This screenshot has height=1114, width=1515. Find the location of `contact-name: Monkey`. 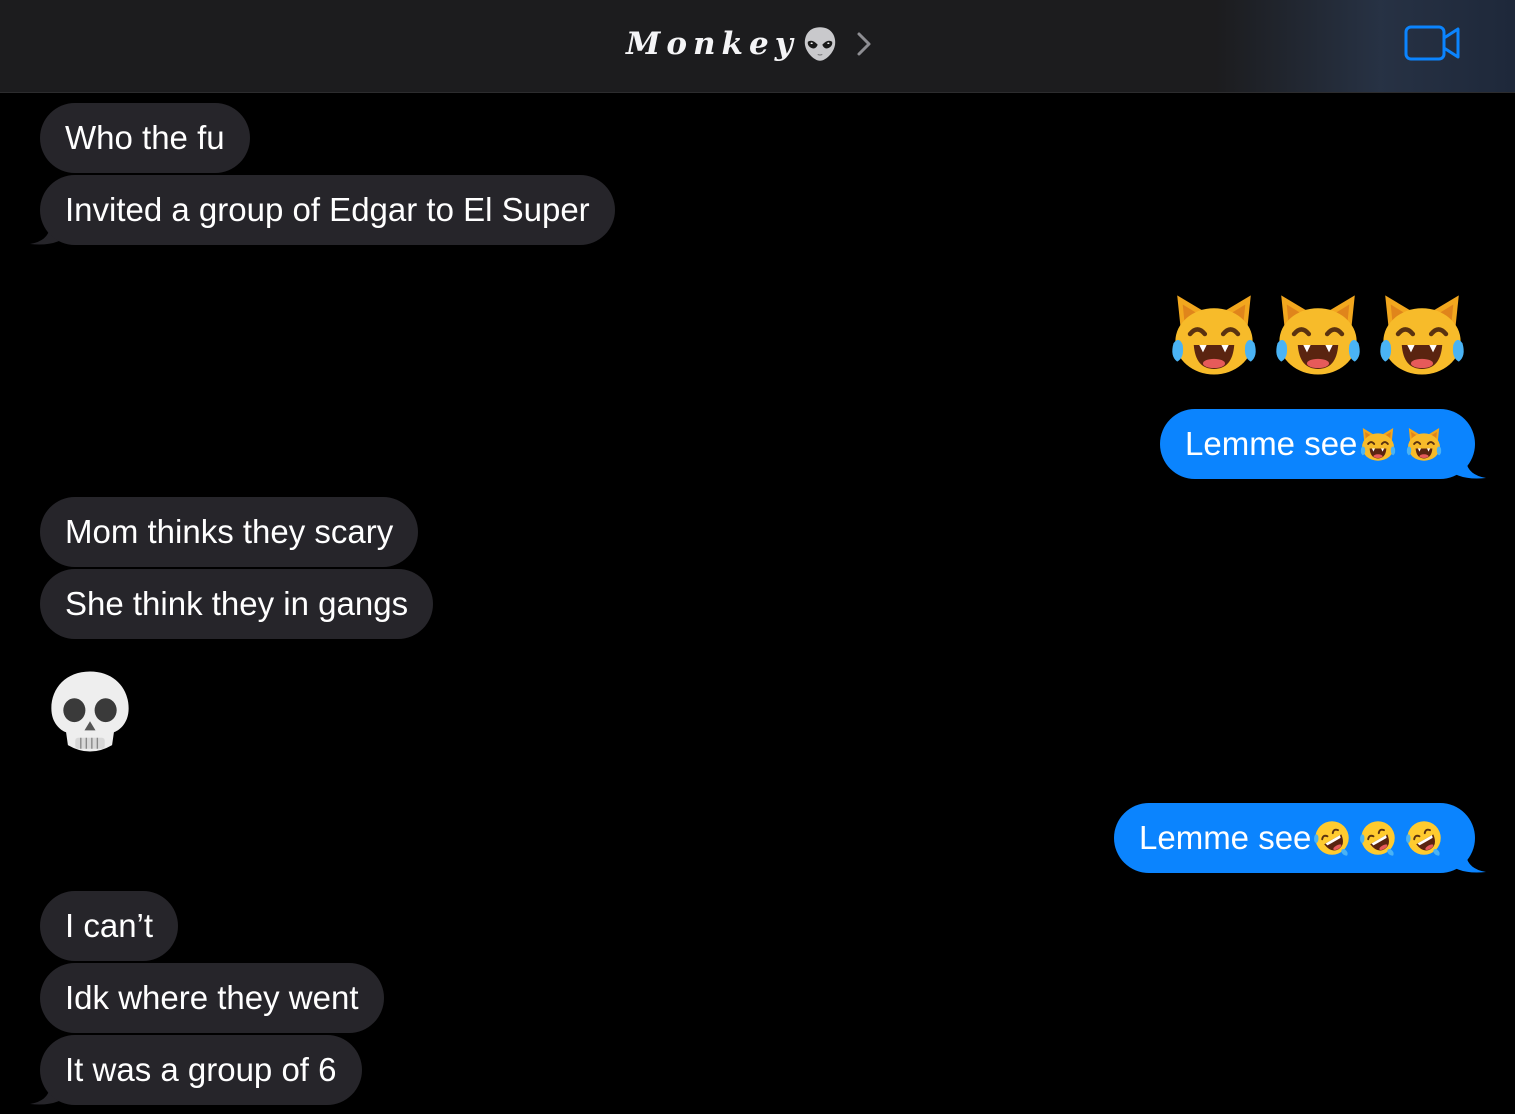

contact-name: Monkey is located at coordinates (712, 44).